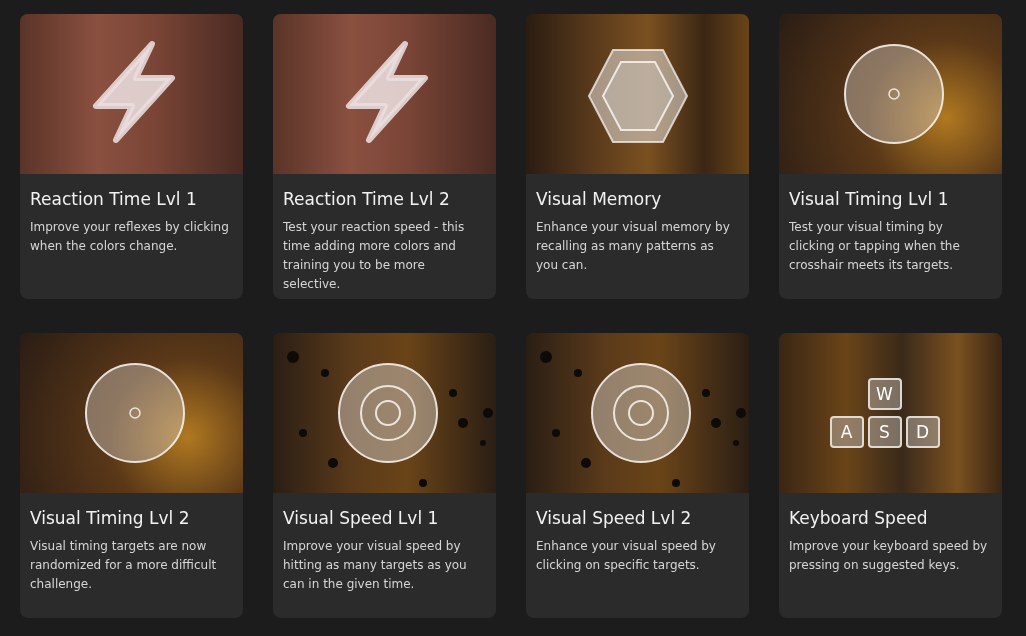  I want to click on keyboard-key: A, so click(846, 432).